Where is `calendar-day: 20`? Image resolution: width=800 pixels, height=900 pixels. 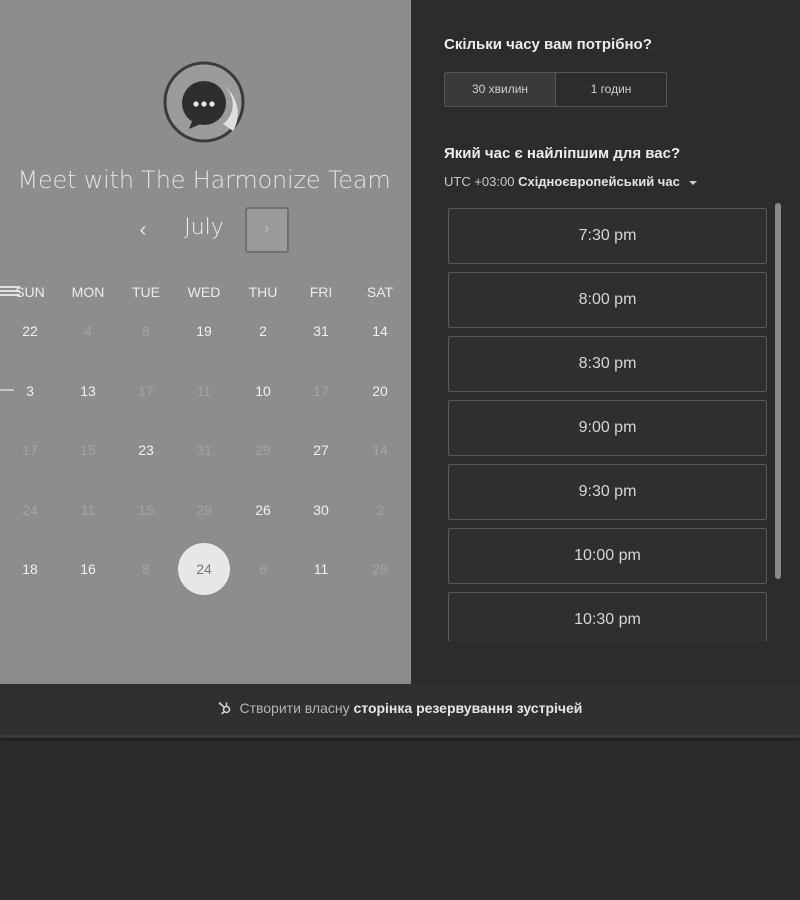 calendar-day: 20 is located at coordinates (380, 391).